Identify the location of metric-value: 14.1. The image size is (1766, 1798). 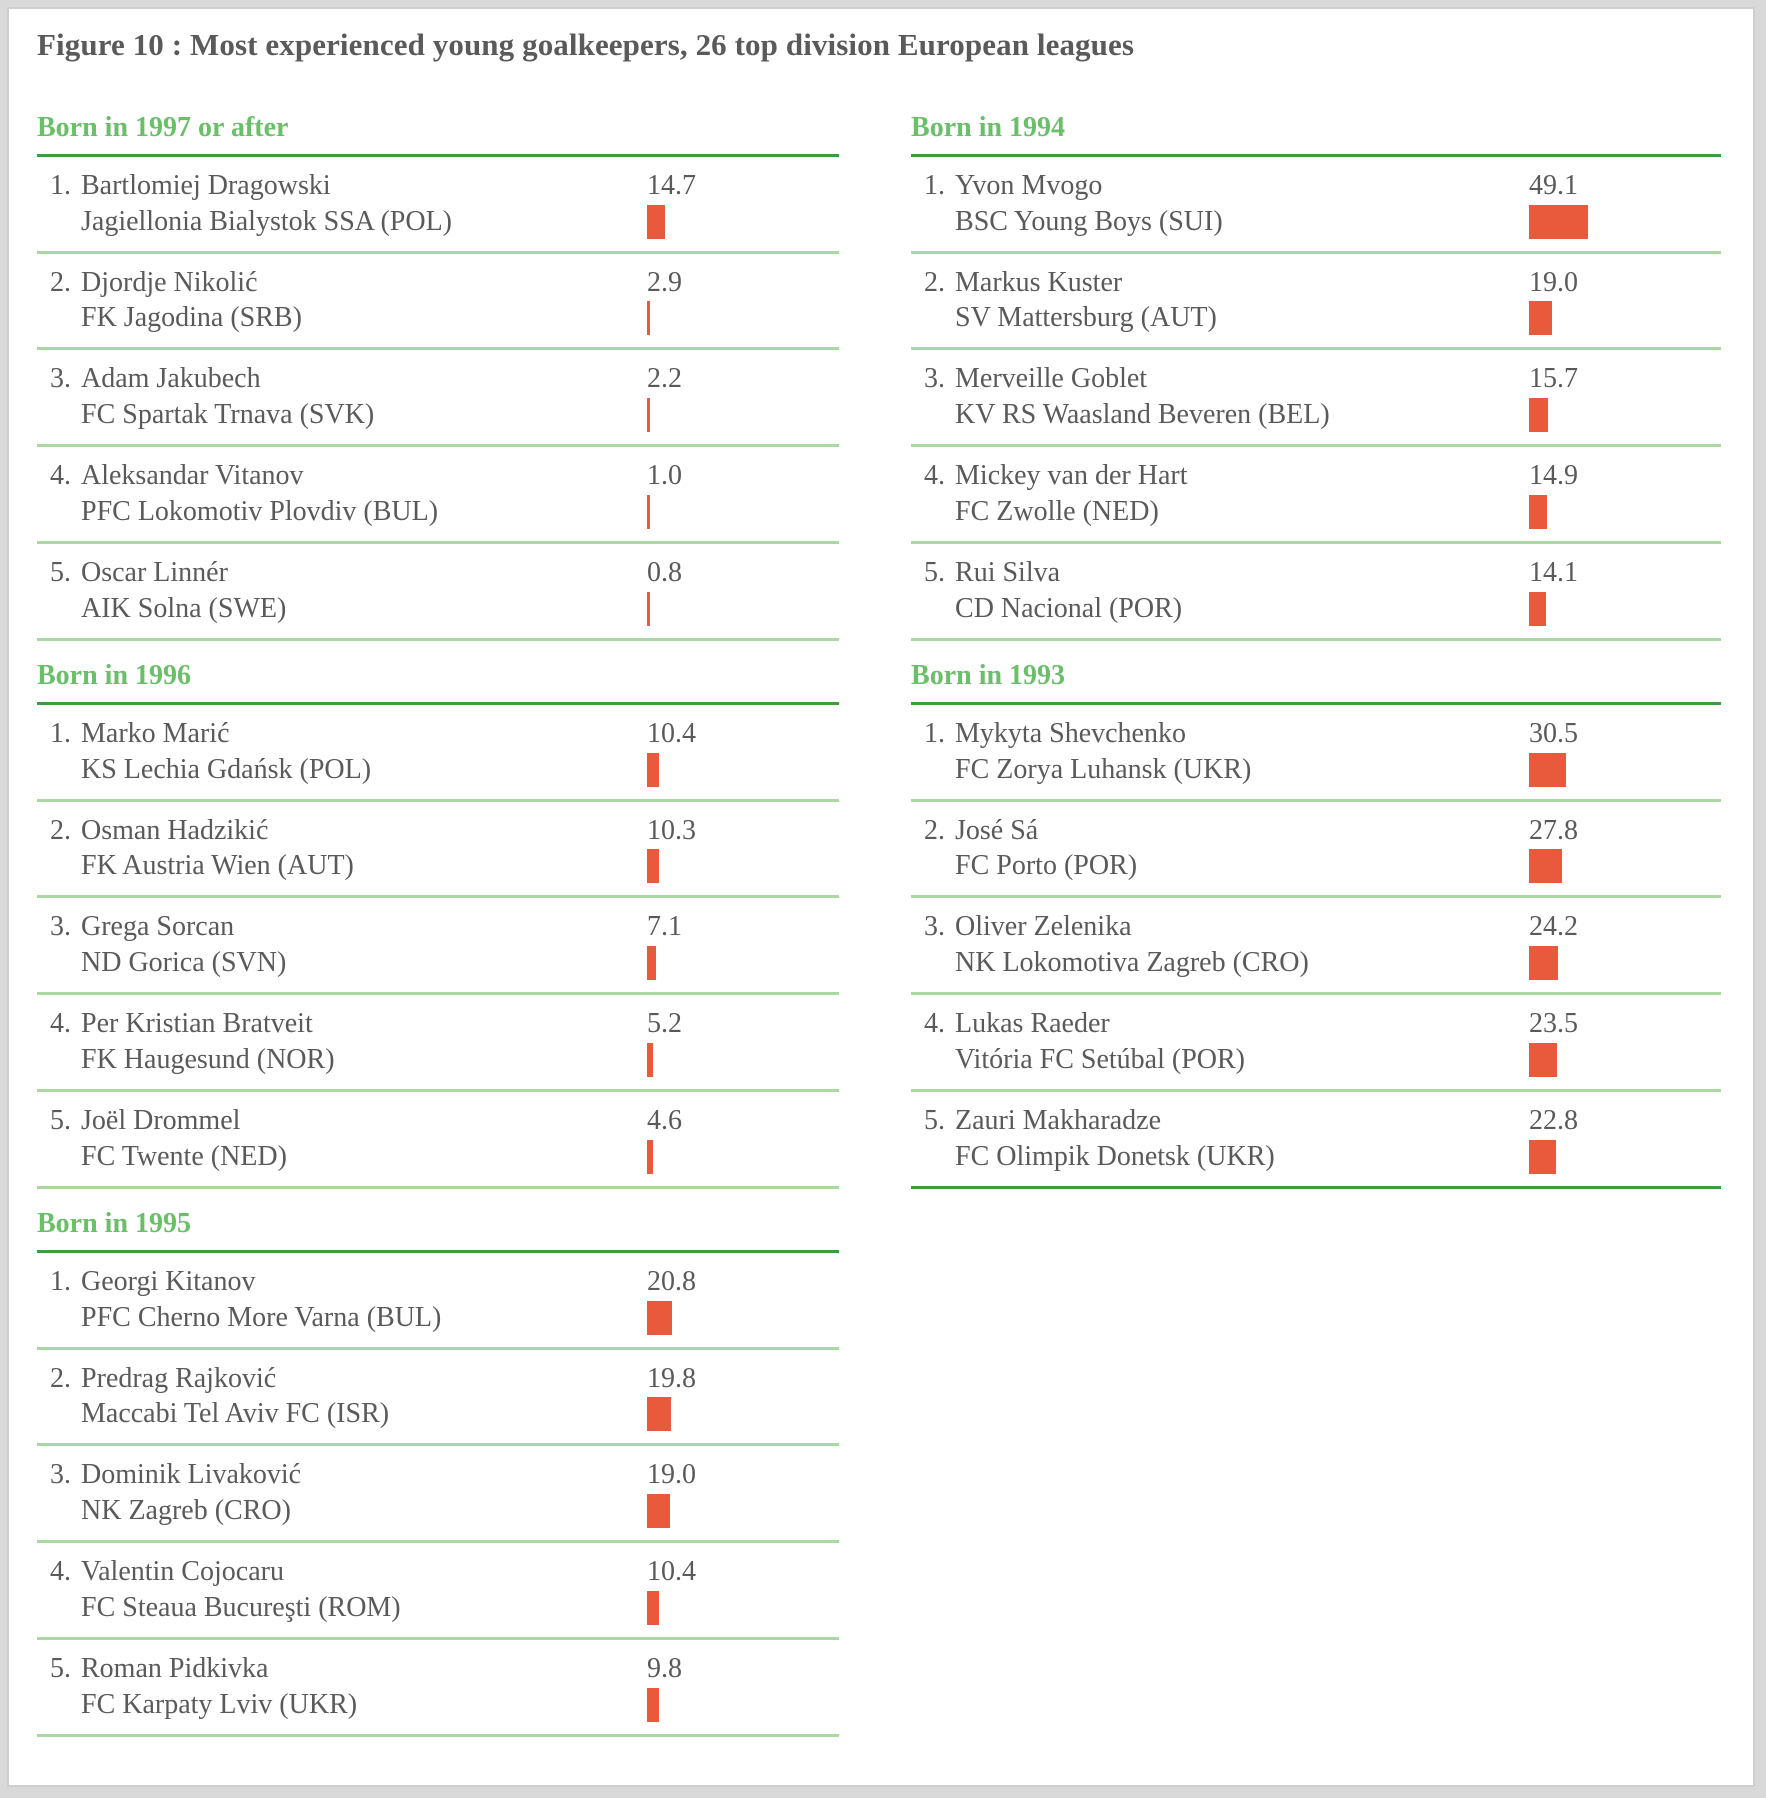
(1553, 573).